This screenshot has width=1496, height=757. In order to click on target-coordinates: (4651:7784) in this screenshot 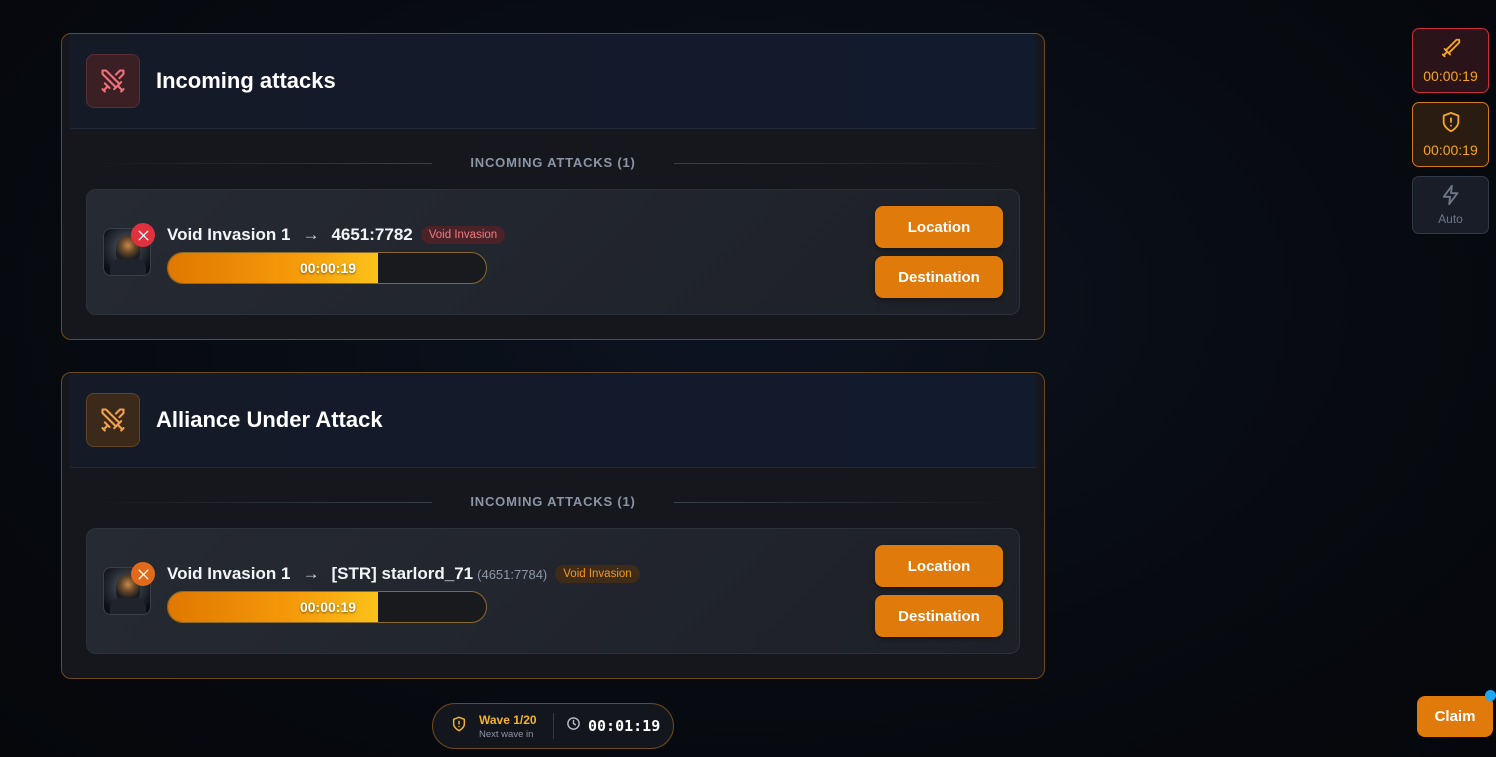, I will do `click(512, 574)`.